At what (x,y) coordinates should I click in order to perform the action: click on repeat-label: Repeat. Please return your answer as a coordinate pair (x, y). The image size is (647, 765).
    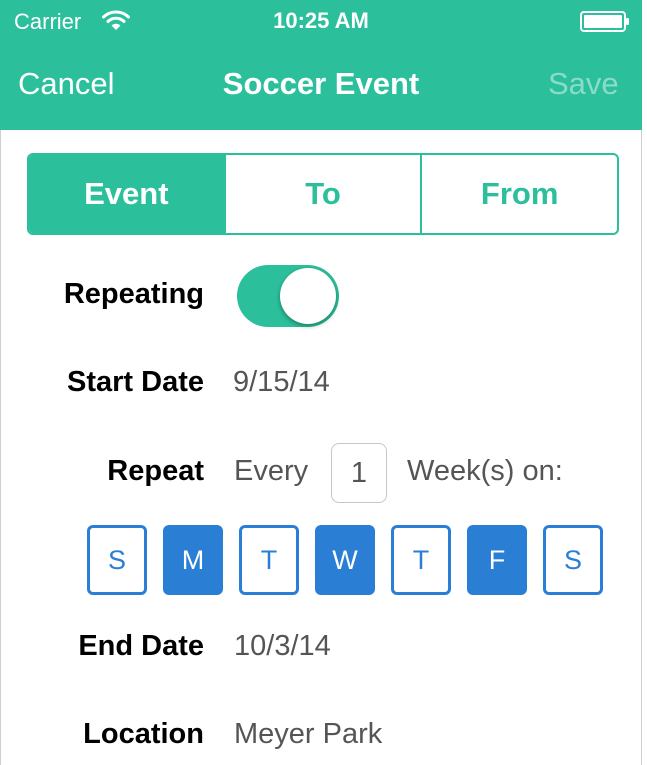
    Looking at the image, I should click on (155, 471).